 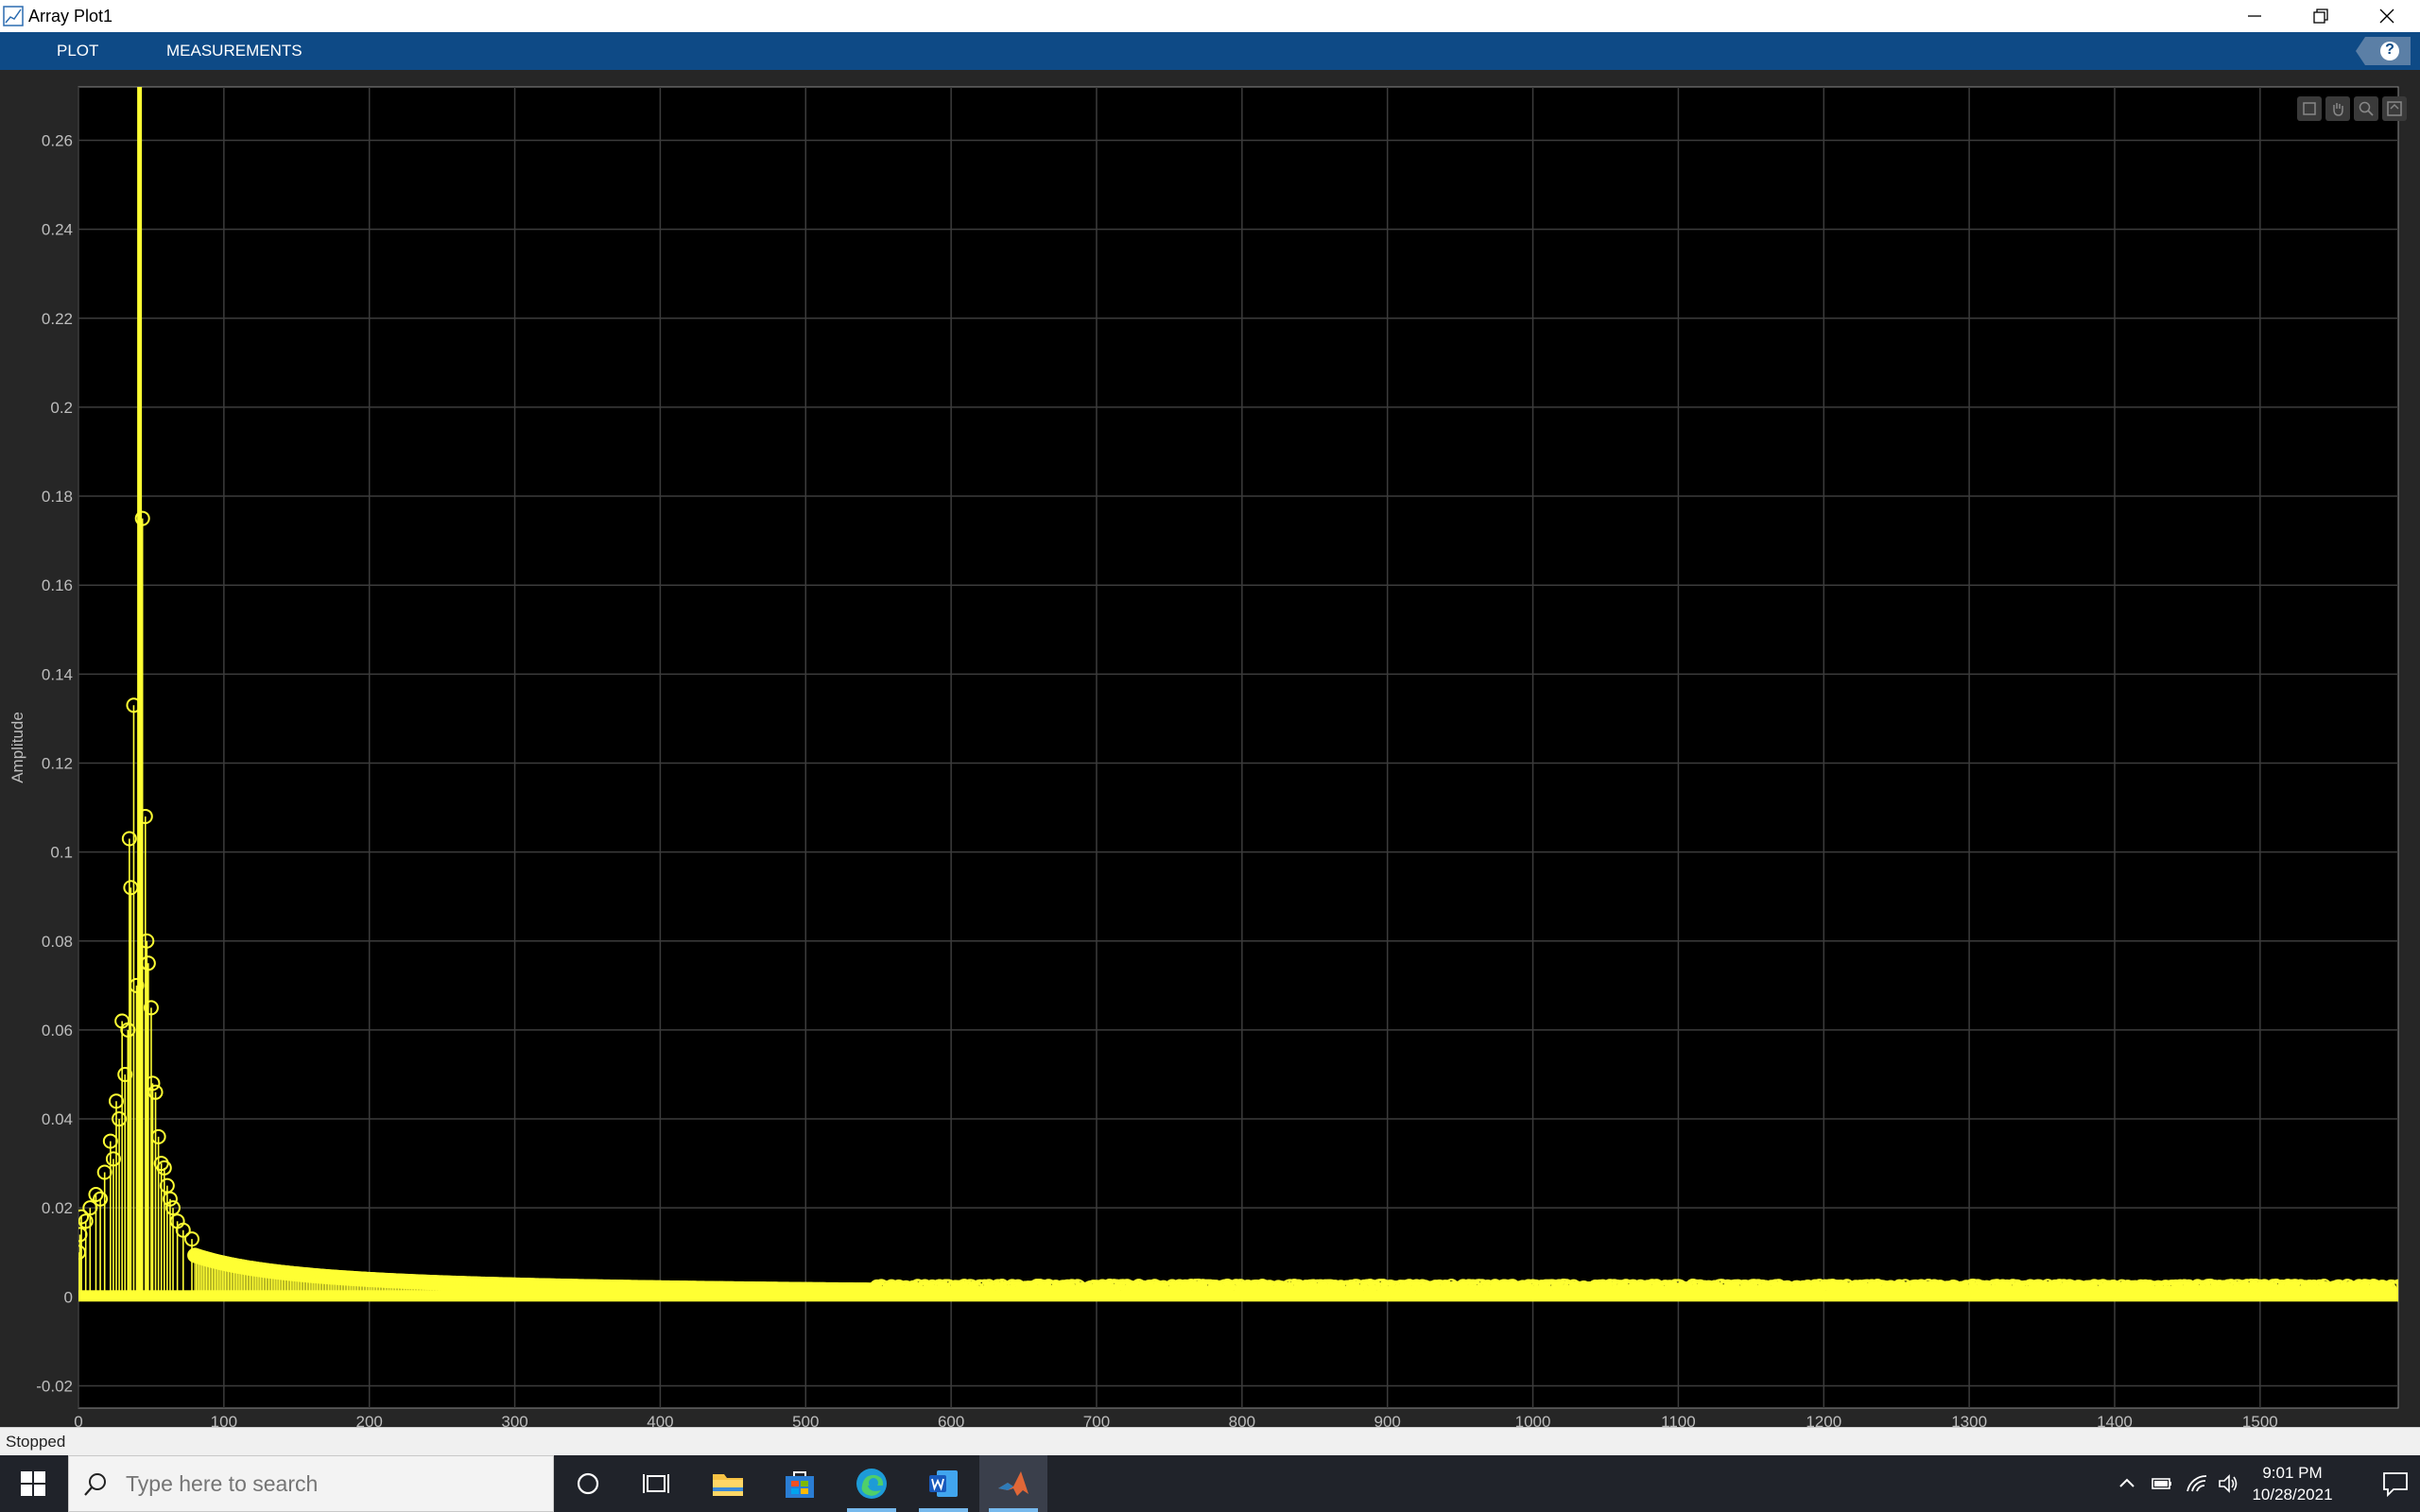 I want to click on toolstrip: PLOT MEASUREMENTS ?, so click(x=1210, y=51).